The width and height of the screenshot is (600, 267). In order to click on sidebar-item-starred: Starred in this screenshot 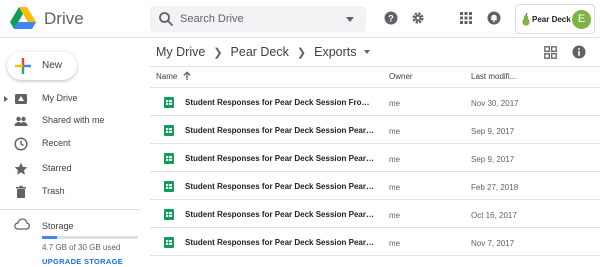, I will do `click(70, 169)`.